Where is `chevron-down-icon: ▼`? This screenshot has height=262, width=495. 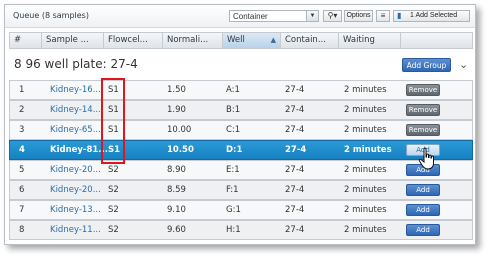
chevron-down-icon: ▼ is located at coordinates (312, 16).